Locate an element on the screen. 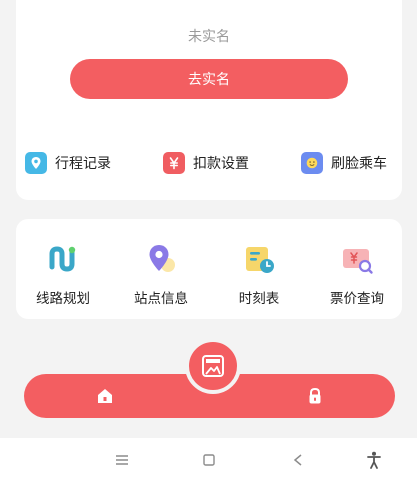 The width and height of the screenshot is (417, 480). ride-code-icon is located at coordinates (213, 366).